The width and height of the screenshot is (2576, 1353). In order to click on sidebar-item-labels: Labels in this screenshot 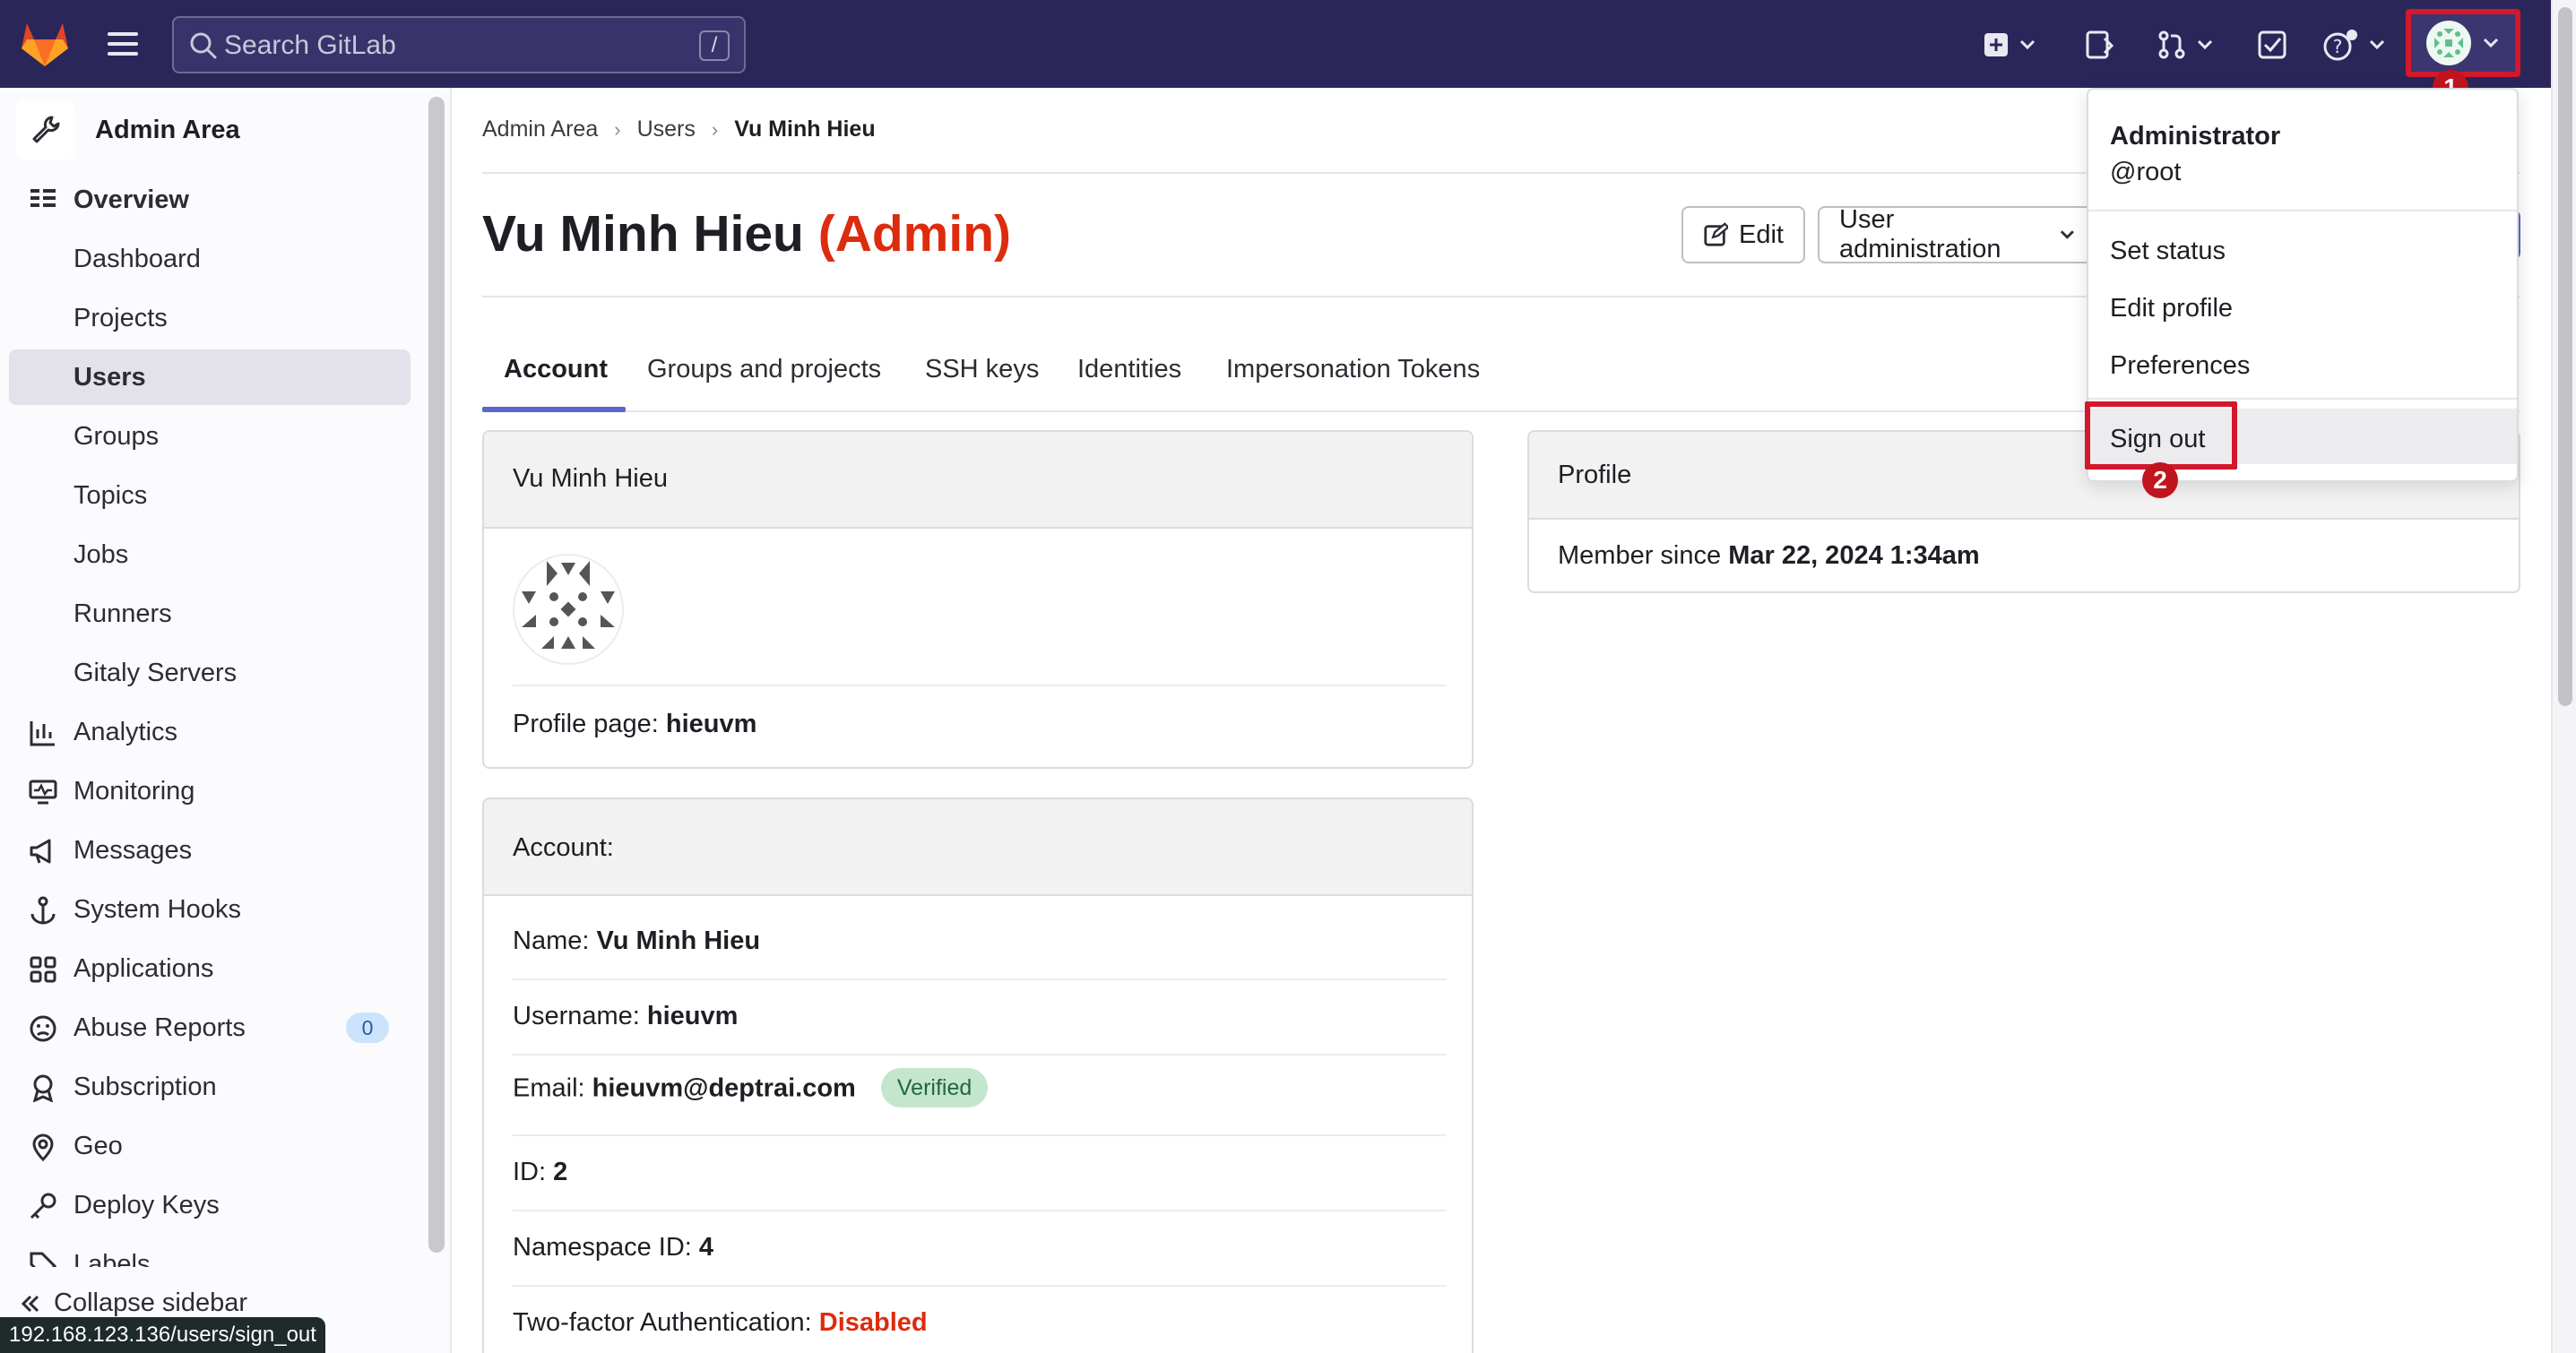, I will do `click(210, 1252)`.